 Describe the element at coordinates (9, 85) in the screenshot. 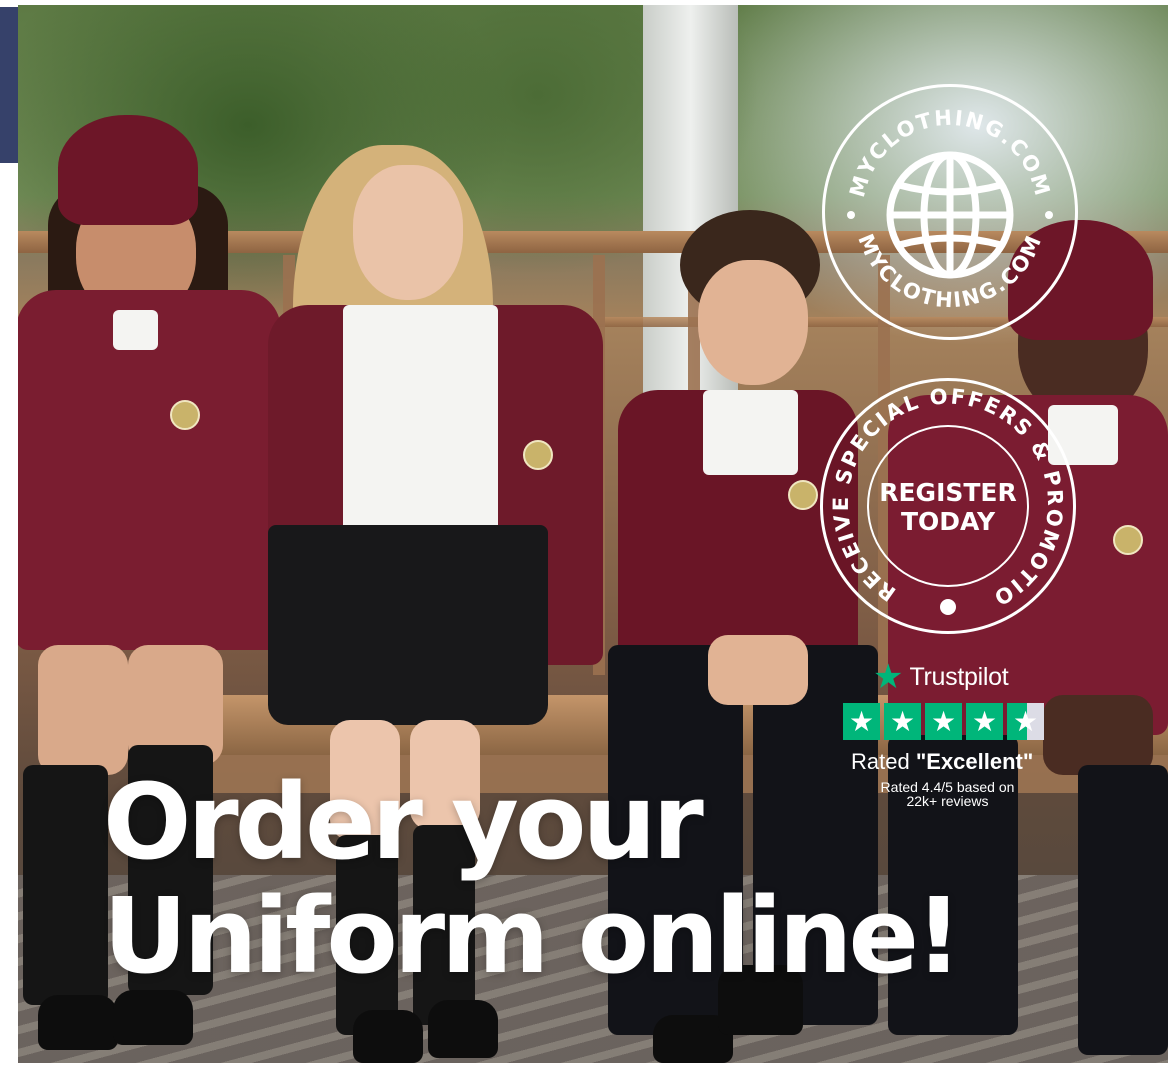

I see `side-nav-strip` at that location.